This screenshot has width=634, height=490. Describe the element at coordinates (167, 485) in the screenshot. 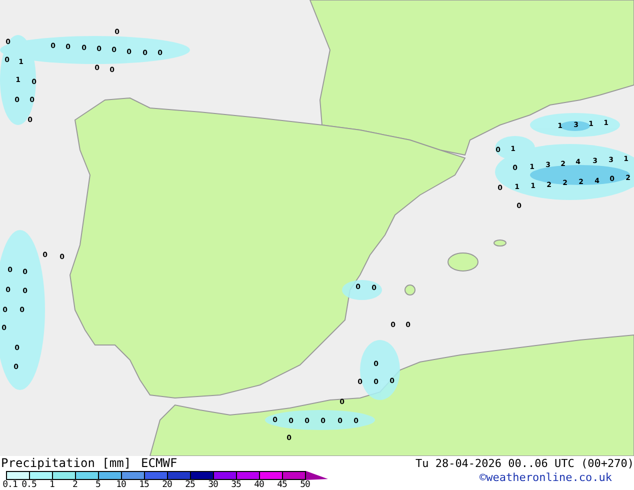

I see `scale-label: 20` at that location.